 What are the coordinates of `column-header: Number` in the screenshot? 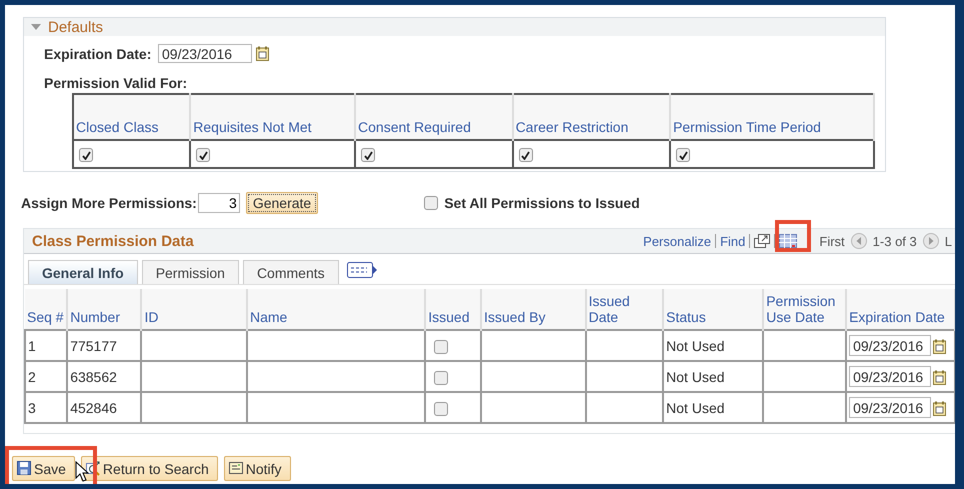 It's located at (104, 309).